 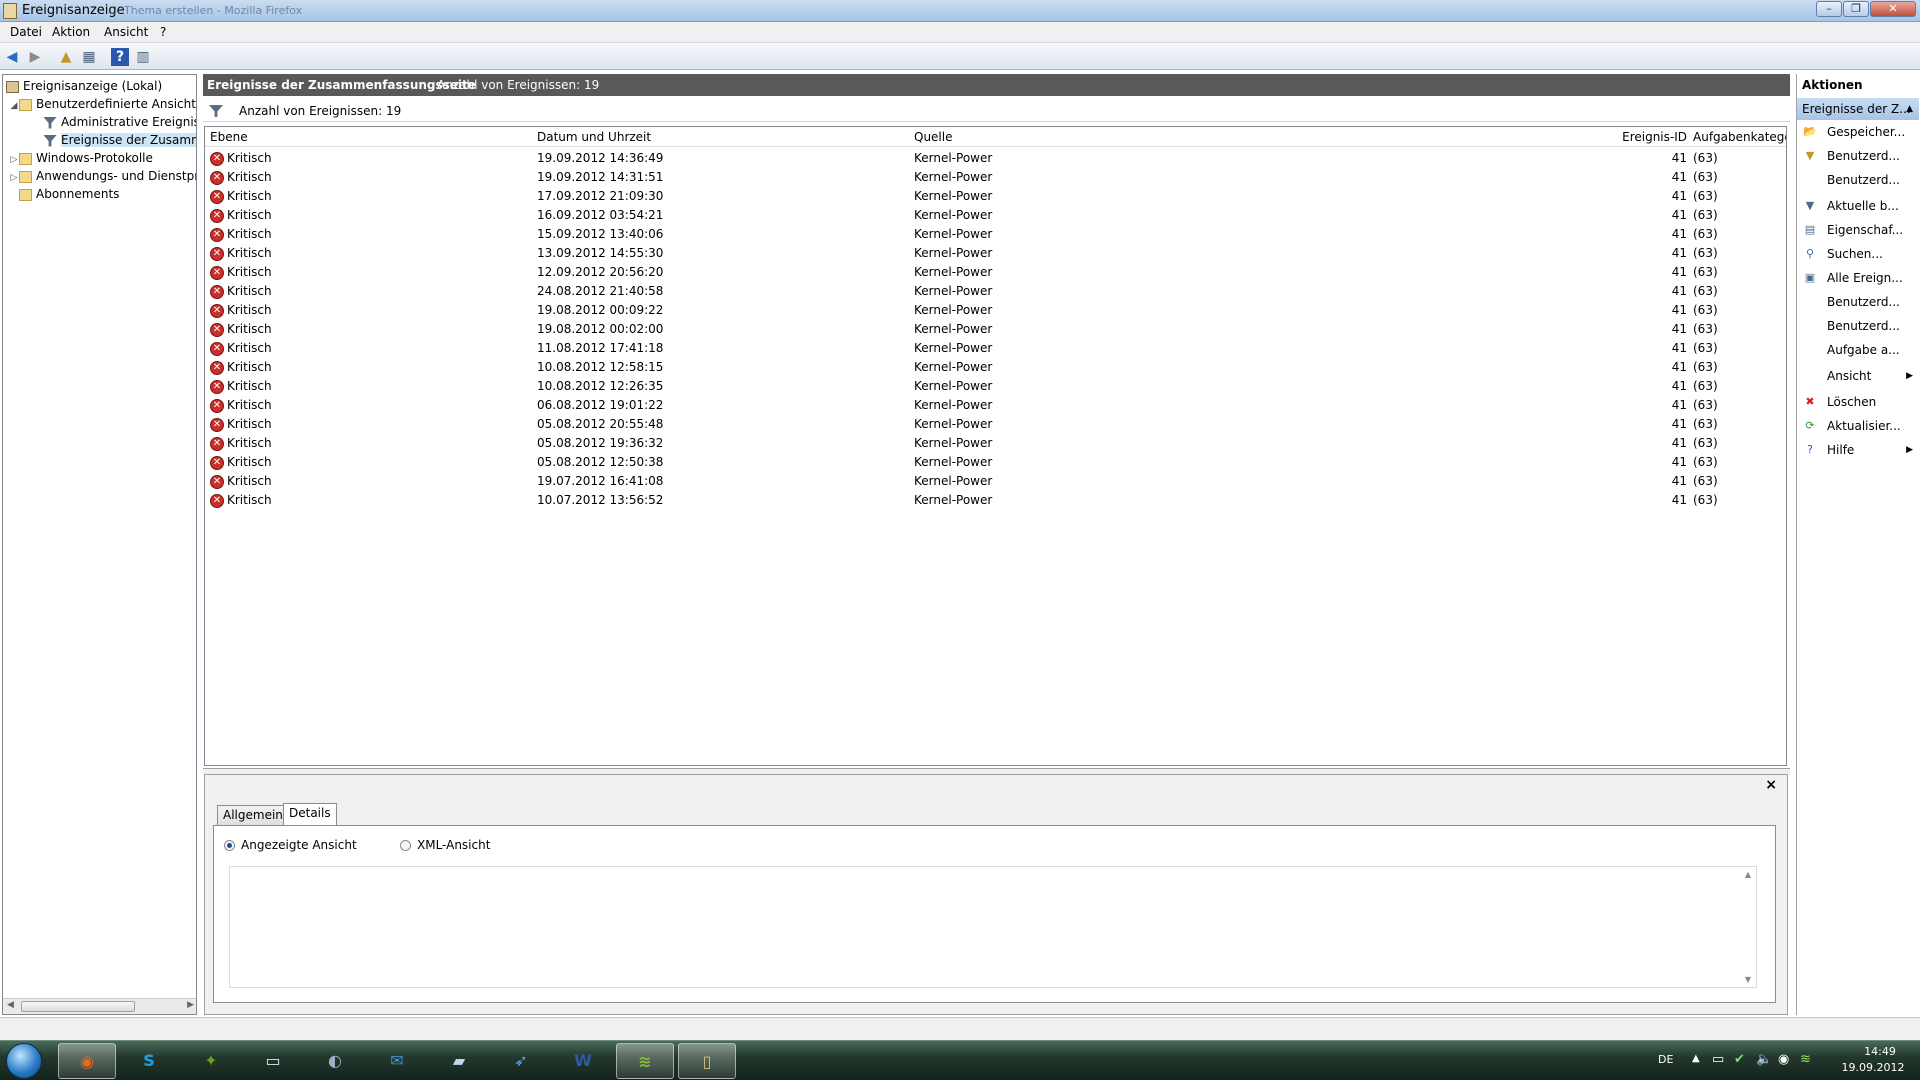 What do you see at coordinates (1858, 402) in the screenshot?
I see `action-item: ✖ Löschen` at bounding box center [1858, 402].